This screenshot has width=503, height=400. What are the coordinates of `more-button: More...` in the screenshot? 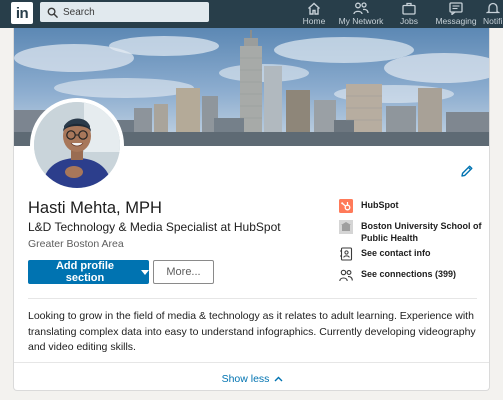 It's located at (183, 272).